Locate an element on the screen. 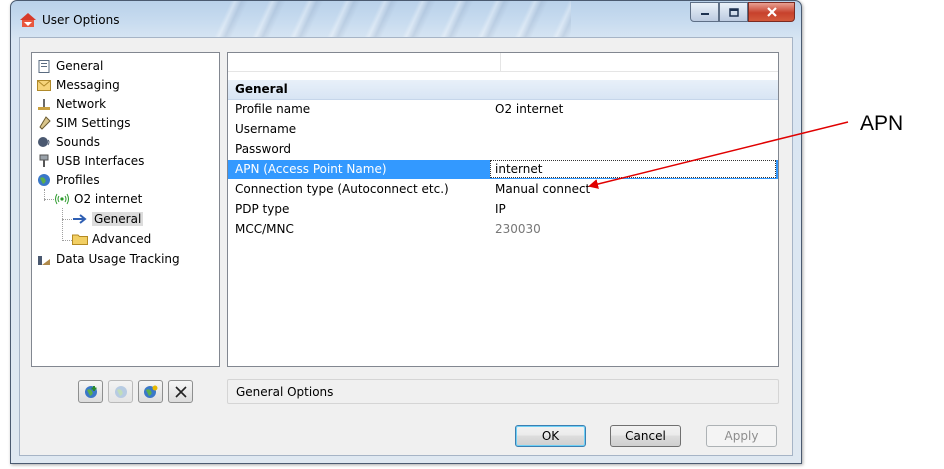 The image size is (944, 469). add-profile-icon is located at coordinates (90, 391).